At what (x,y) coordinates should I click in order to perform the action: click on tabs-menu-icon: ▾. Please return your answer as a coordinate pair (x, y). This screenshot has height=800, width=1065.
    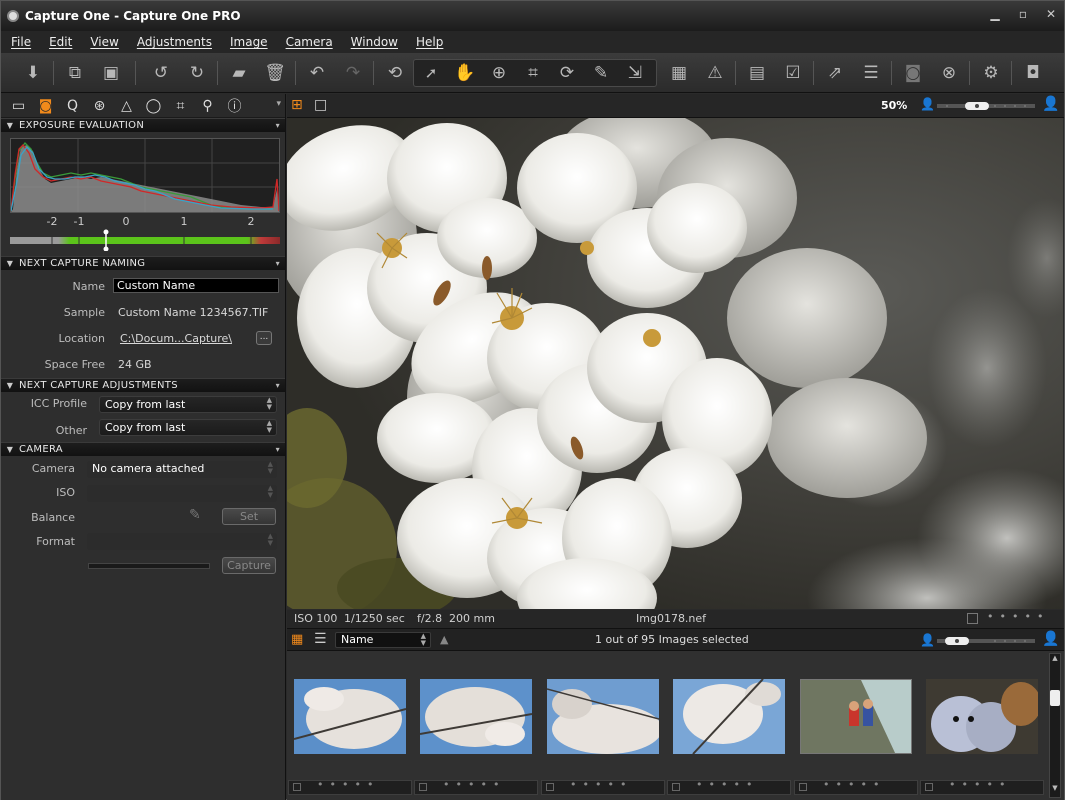
    Looking at the image, I should click on (278, 104).